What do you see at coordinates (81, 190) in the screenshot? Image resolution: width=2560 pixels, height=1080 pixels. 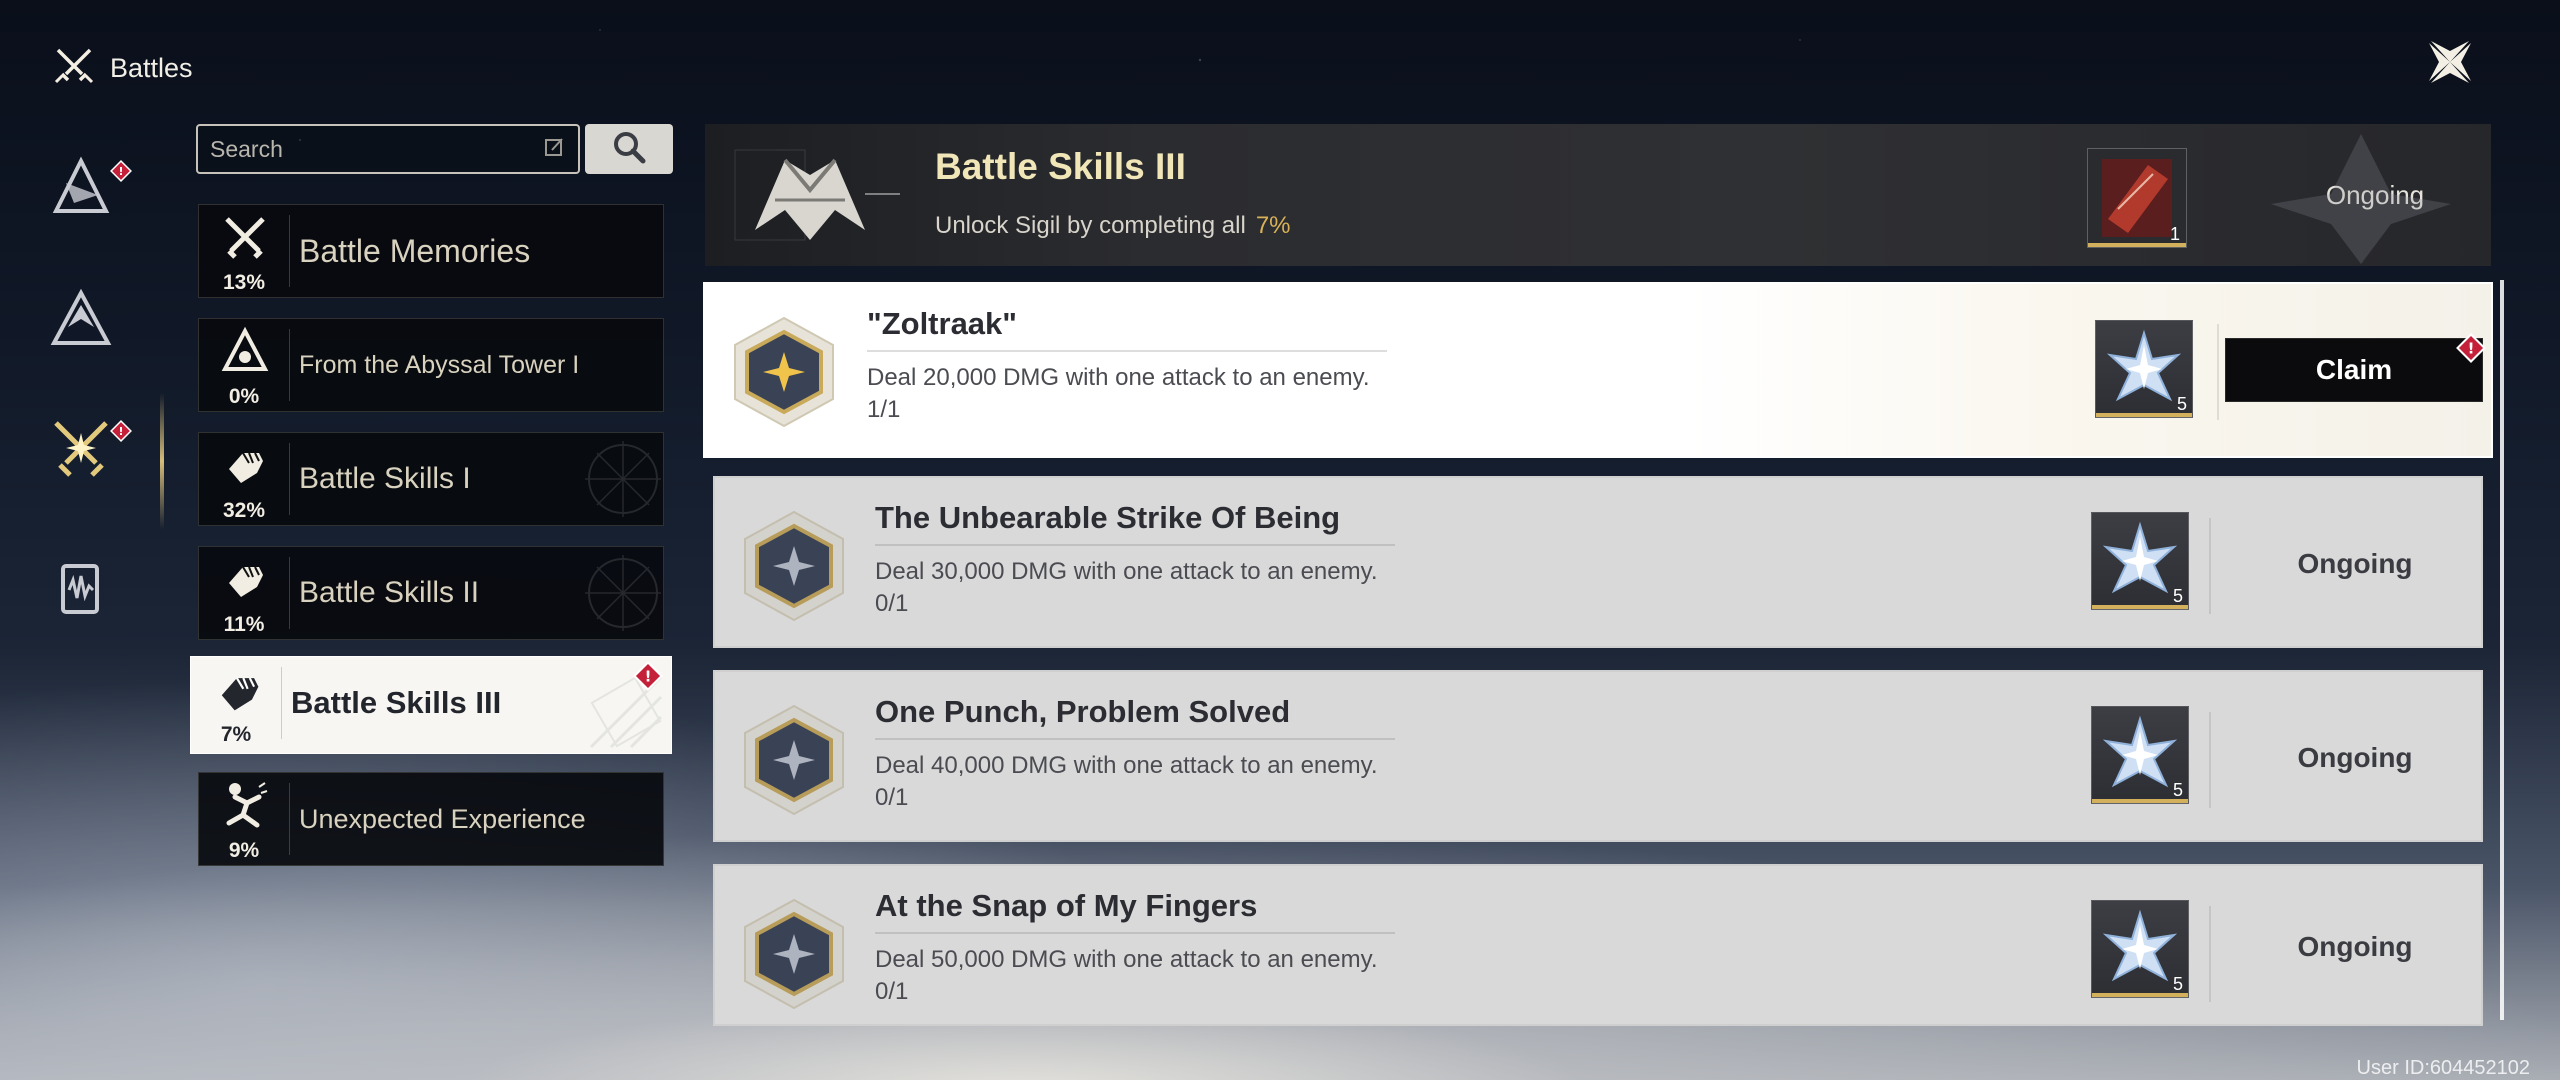 I see `compass-triangle-icon` at bounding box center [81, 190].